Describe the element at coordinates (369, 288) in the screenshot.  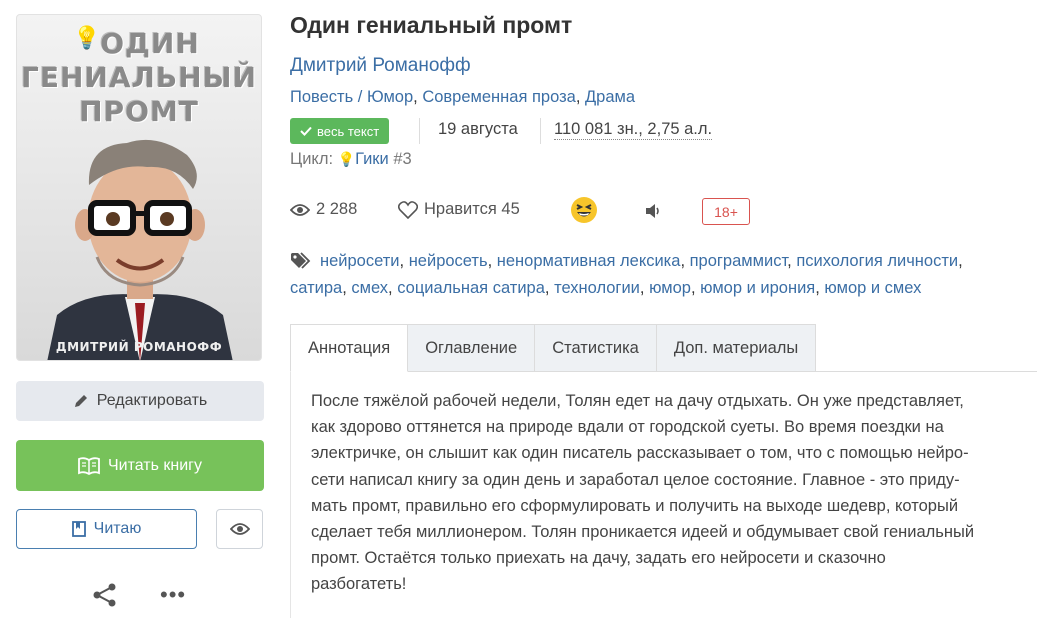
I see `tag-link: смех` at that location.